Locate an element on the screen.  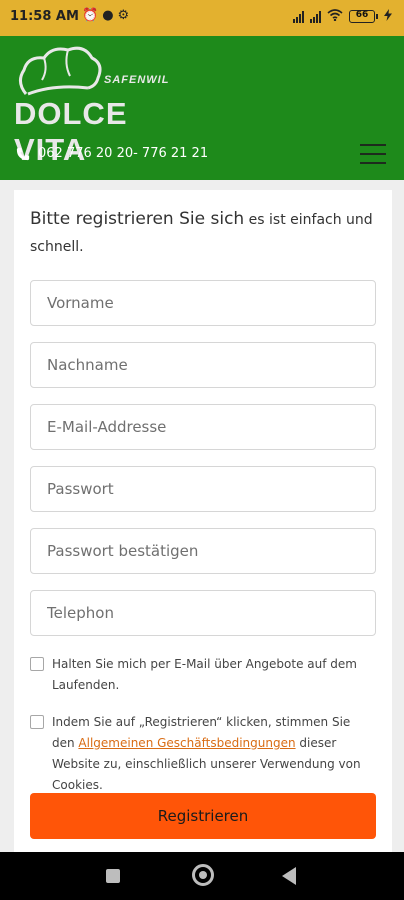
alarm-icon: ⏰ is located at coordinates (92, 15).